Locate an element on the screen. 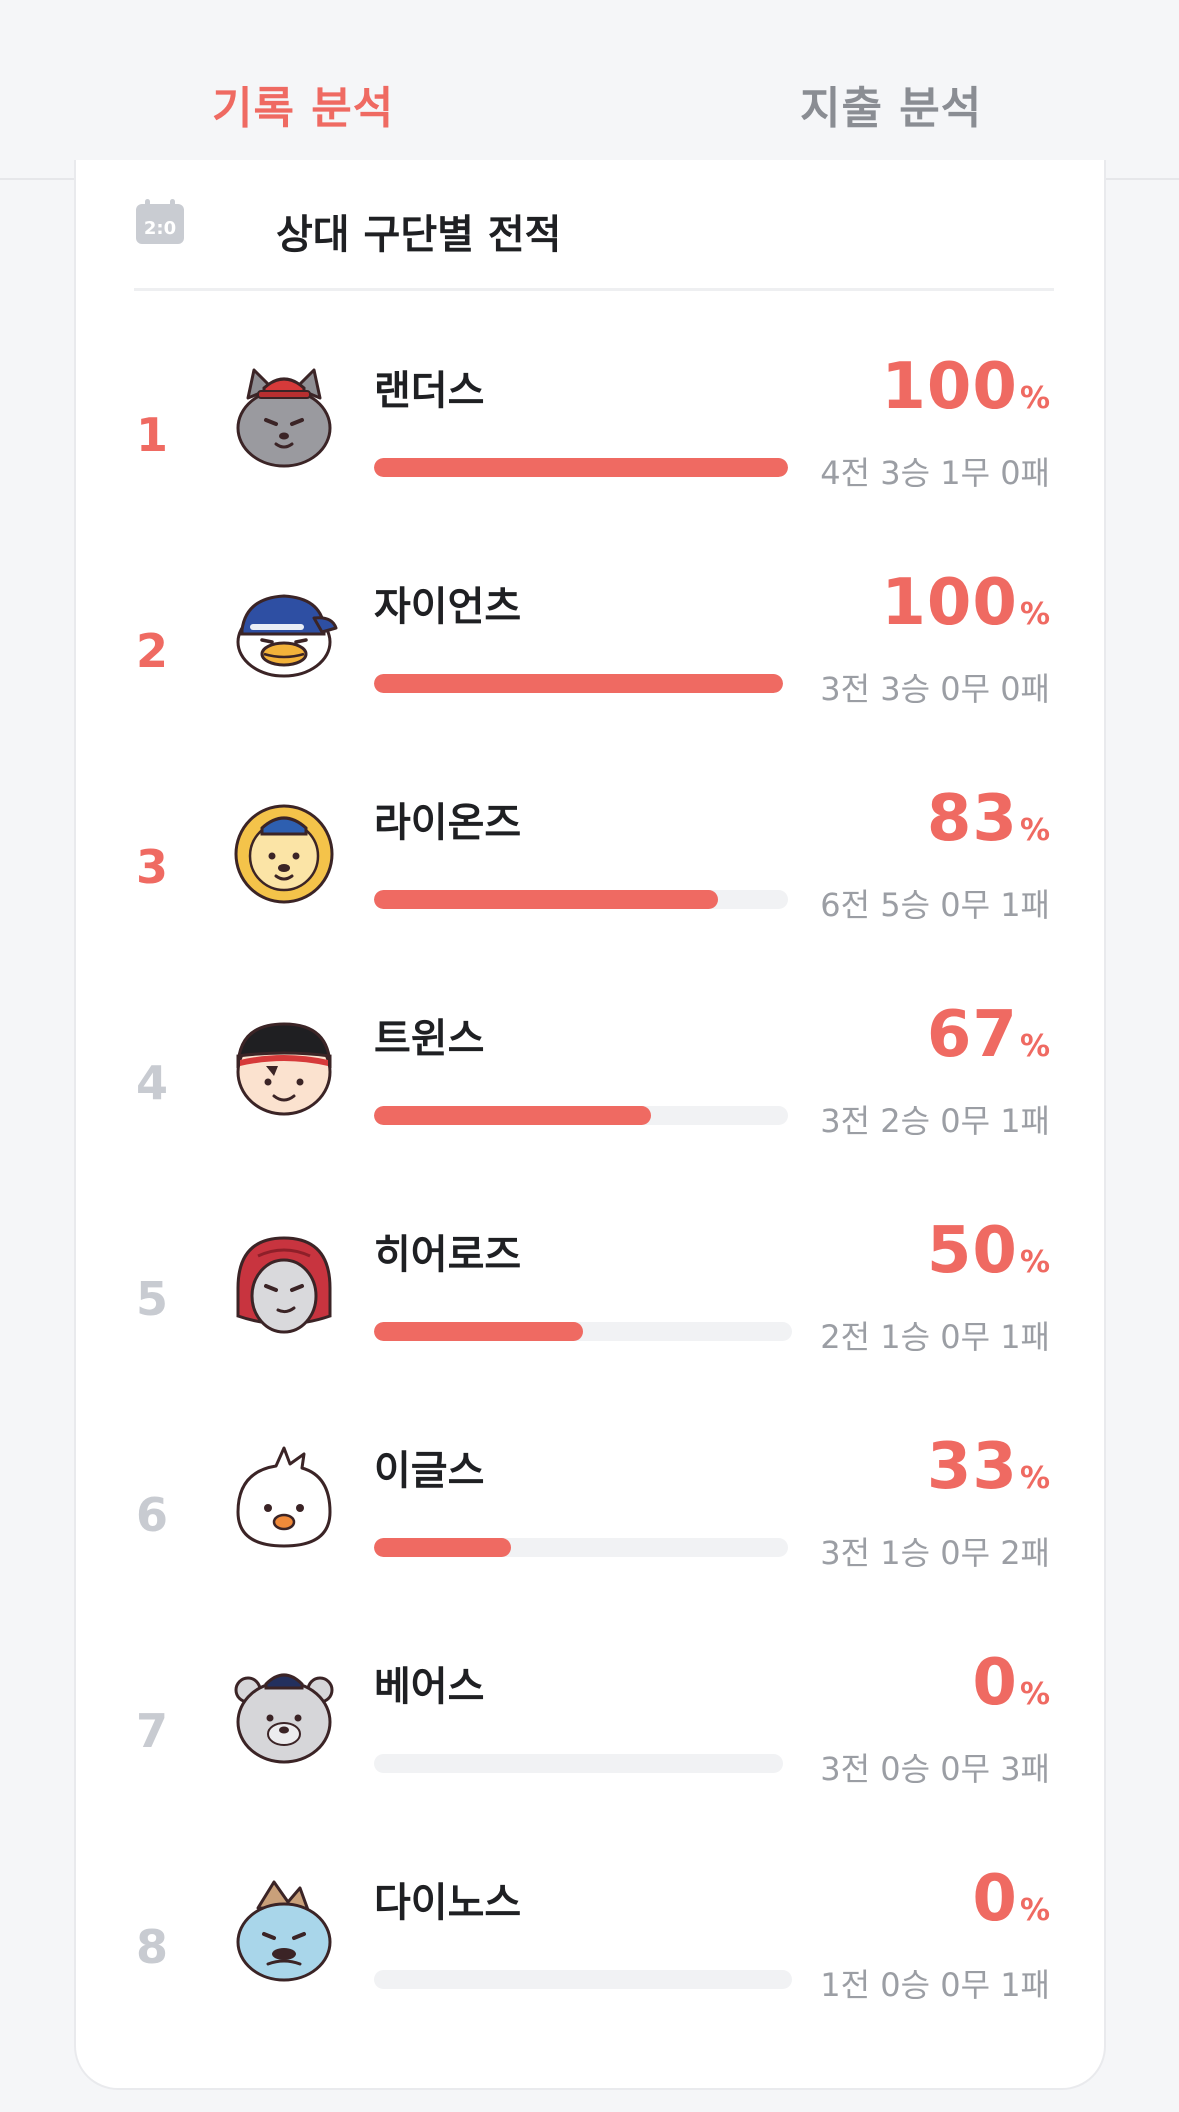  rank-number: 4 is located at coordinates (151, 1083).